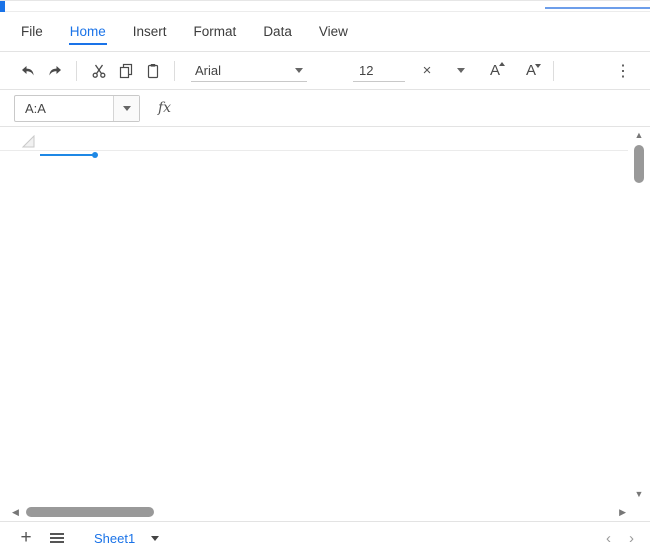 This screenshot has width=650, height=554. Describe the element at coordinates (165, 108) in the screenshot. I see `function-fx-label: fx` at that location.